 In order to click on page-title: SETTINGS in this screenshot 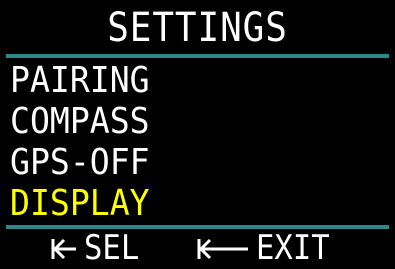, I will do `click(197, 28)`.